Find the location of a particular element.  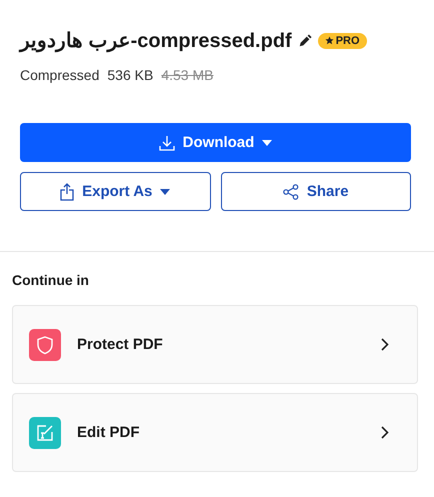

status-text: Compressed is located at coordinates (60, 75).